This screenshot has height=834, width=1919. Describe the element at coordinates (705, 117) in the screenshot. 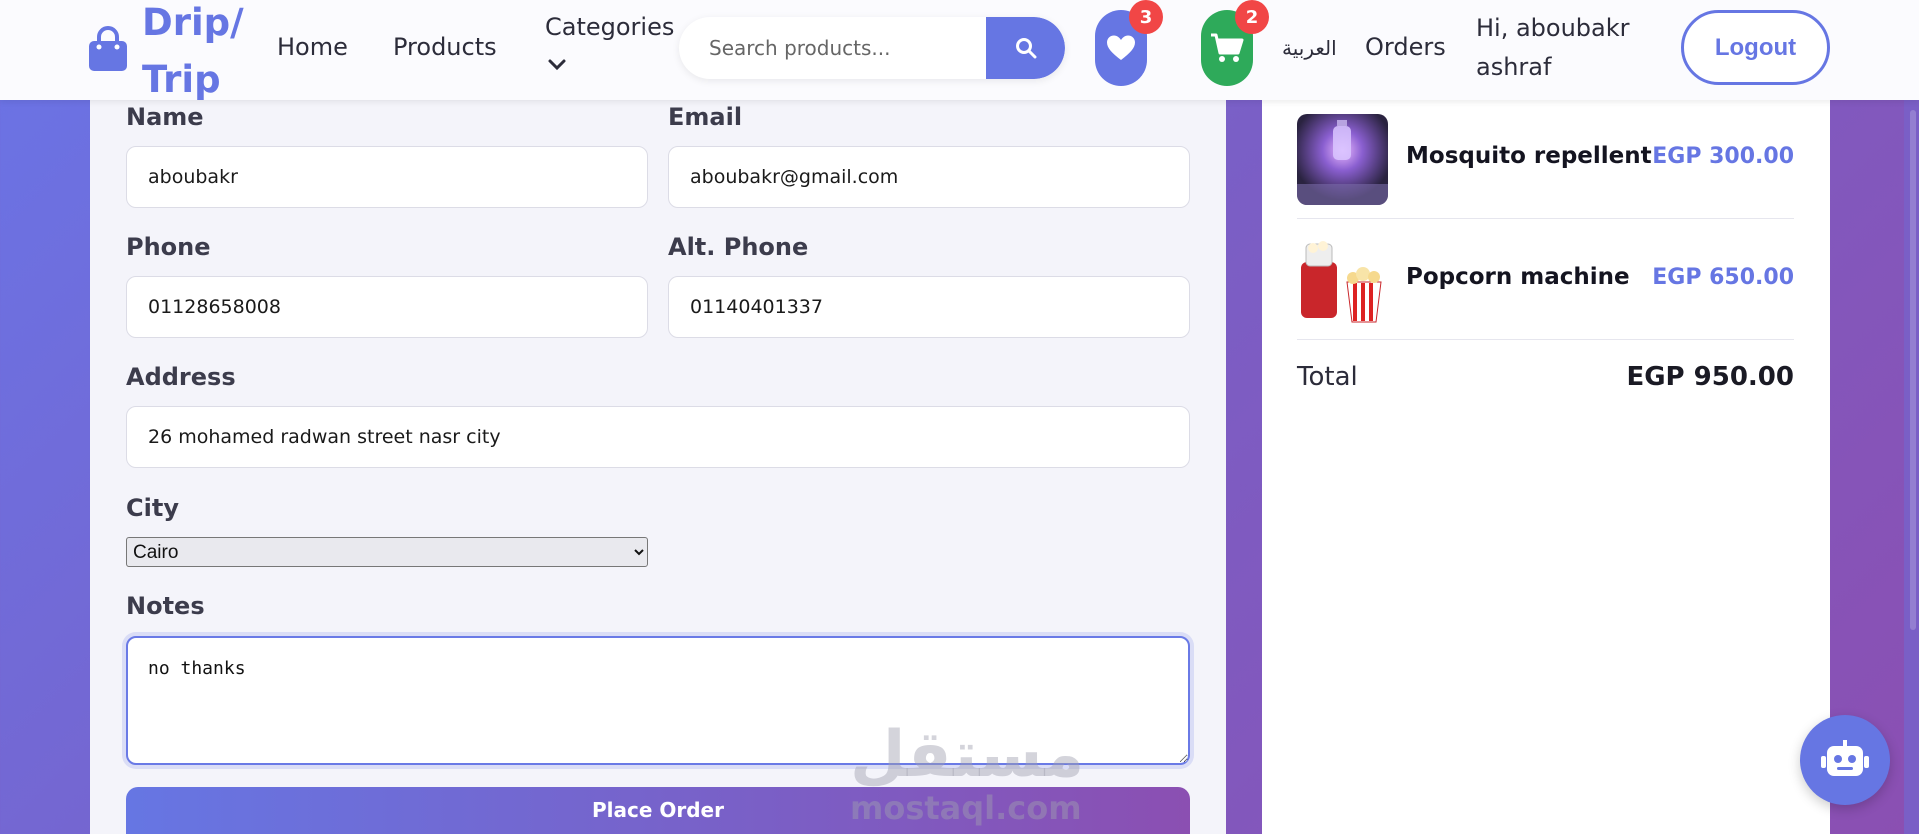

I see `email-label: Email` at that location.